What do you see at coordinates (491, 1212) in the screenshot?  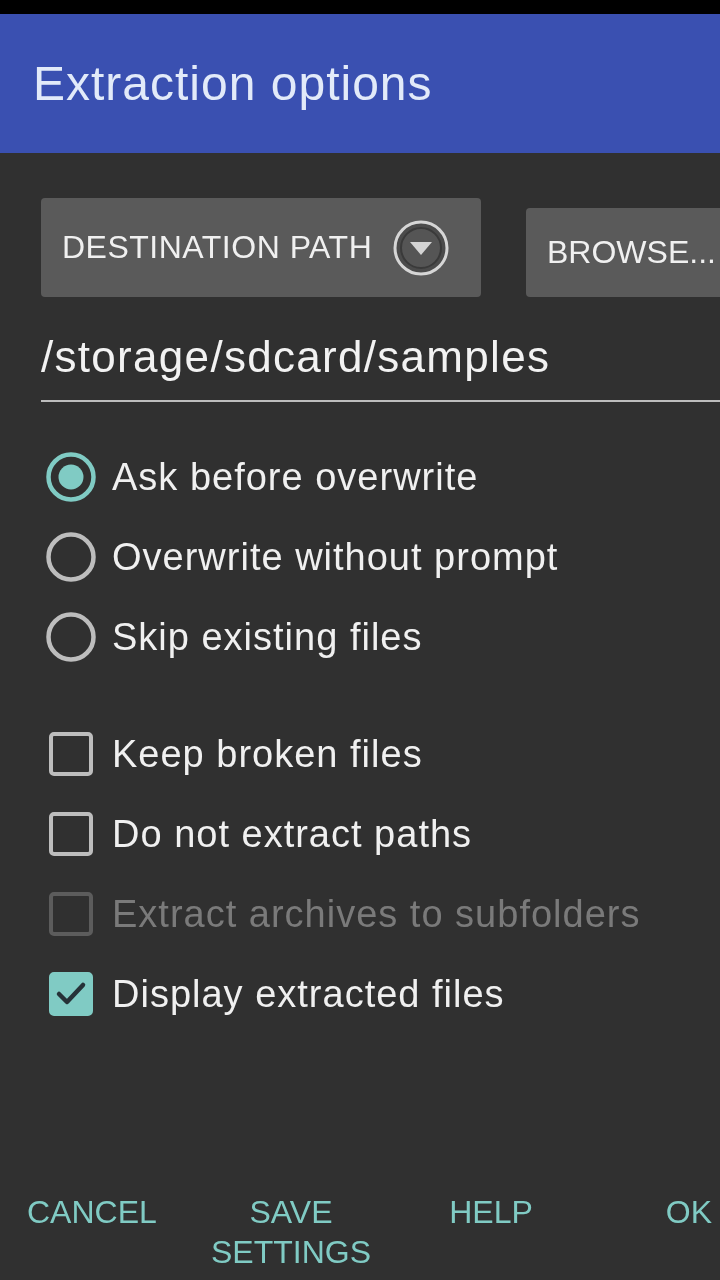 I see `dialog-button: HELP` at bounding box center [491, 1212].